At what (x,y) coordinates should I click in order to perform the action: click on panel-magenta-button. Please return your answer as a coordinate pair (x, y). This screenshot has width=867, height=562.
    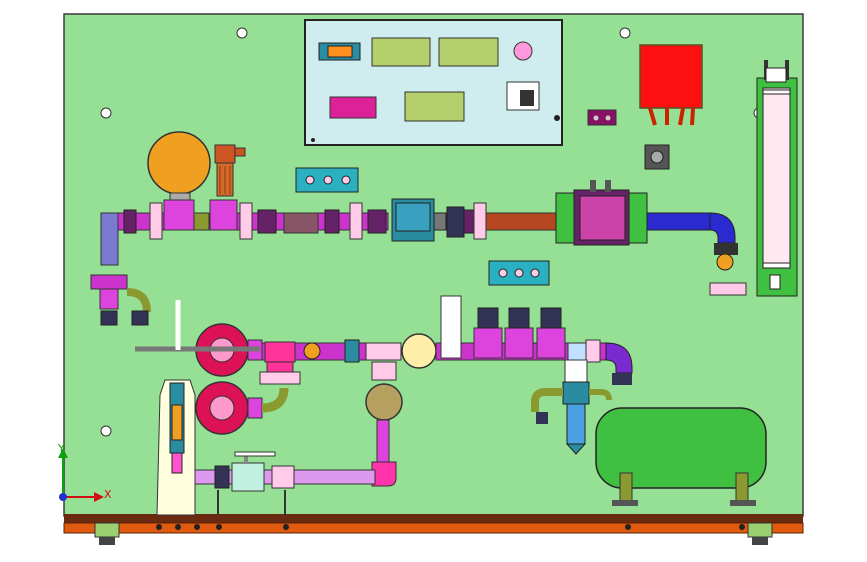
    Looking at the image, I should click on (353, 107).